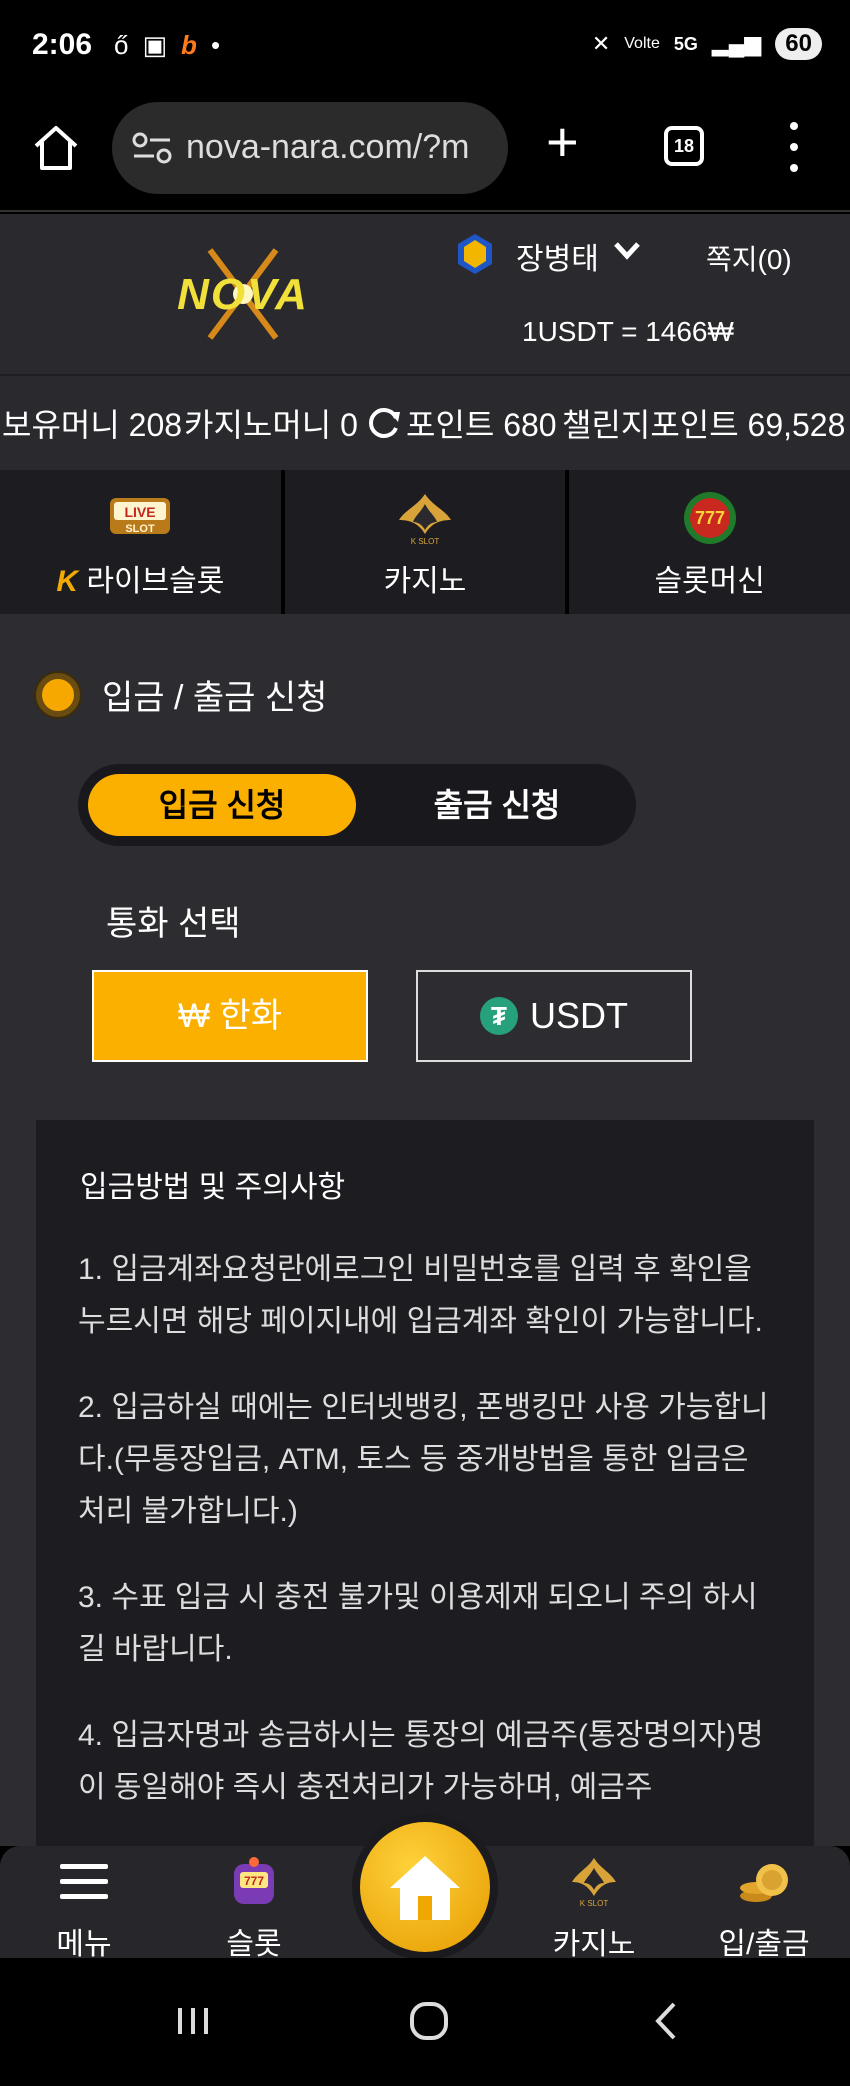 This screenshot has width=850, height=2086. What do you see at coordinates (594, 1944) in the screenshot?
I see `bottom-nav-casino-label: 카지노` at bounding box center [594, 1944].